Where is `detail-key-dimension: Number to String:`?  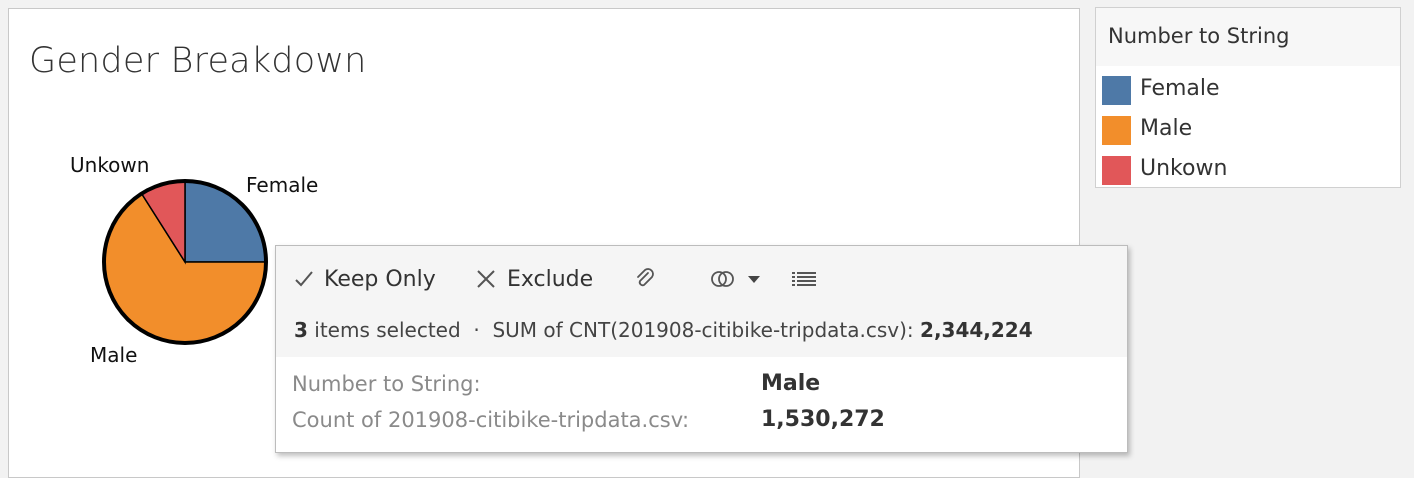
detail-key-dimension: Number to String: is located at coordinates (386, 384).